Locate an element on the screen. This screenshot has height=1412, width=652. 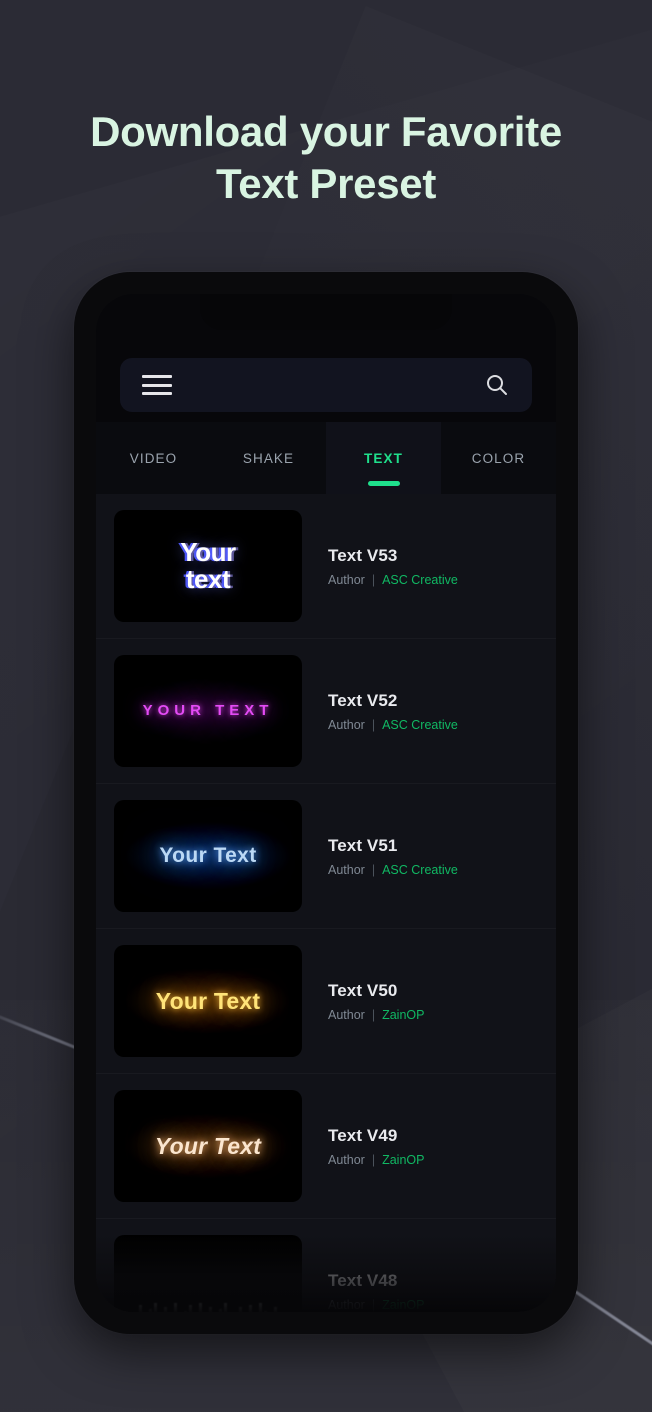
page-title: Download your Favorite Text Preset is located at coordinates (326, 158).